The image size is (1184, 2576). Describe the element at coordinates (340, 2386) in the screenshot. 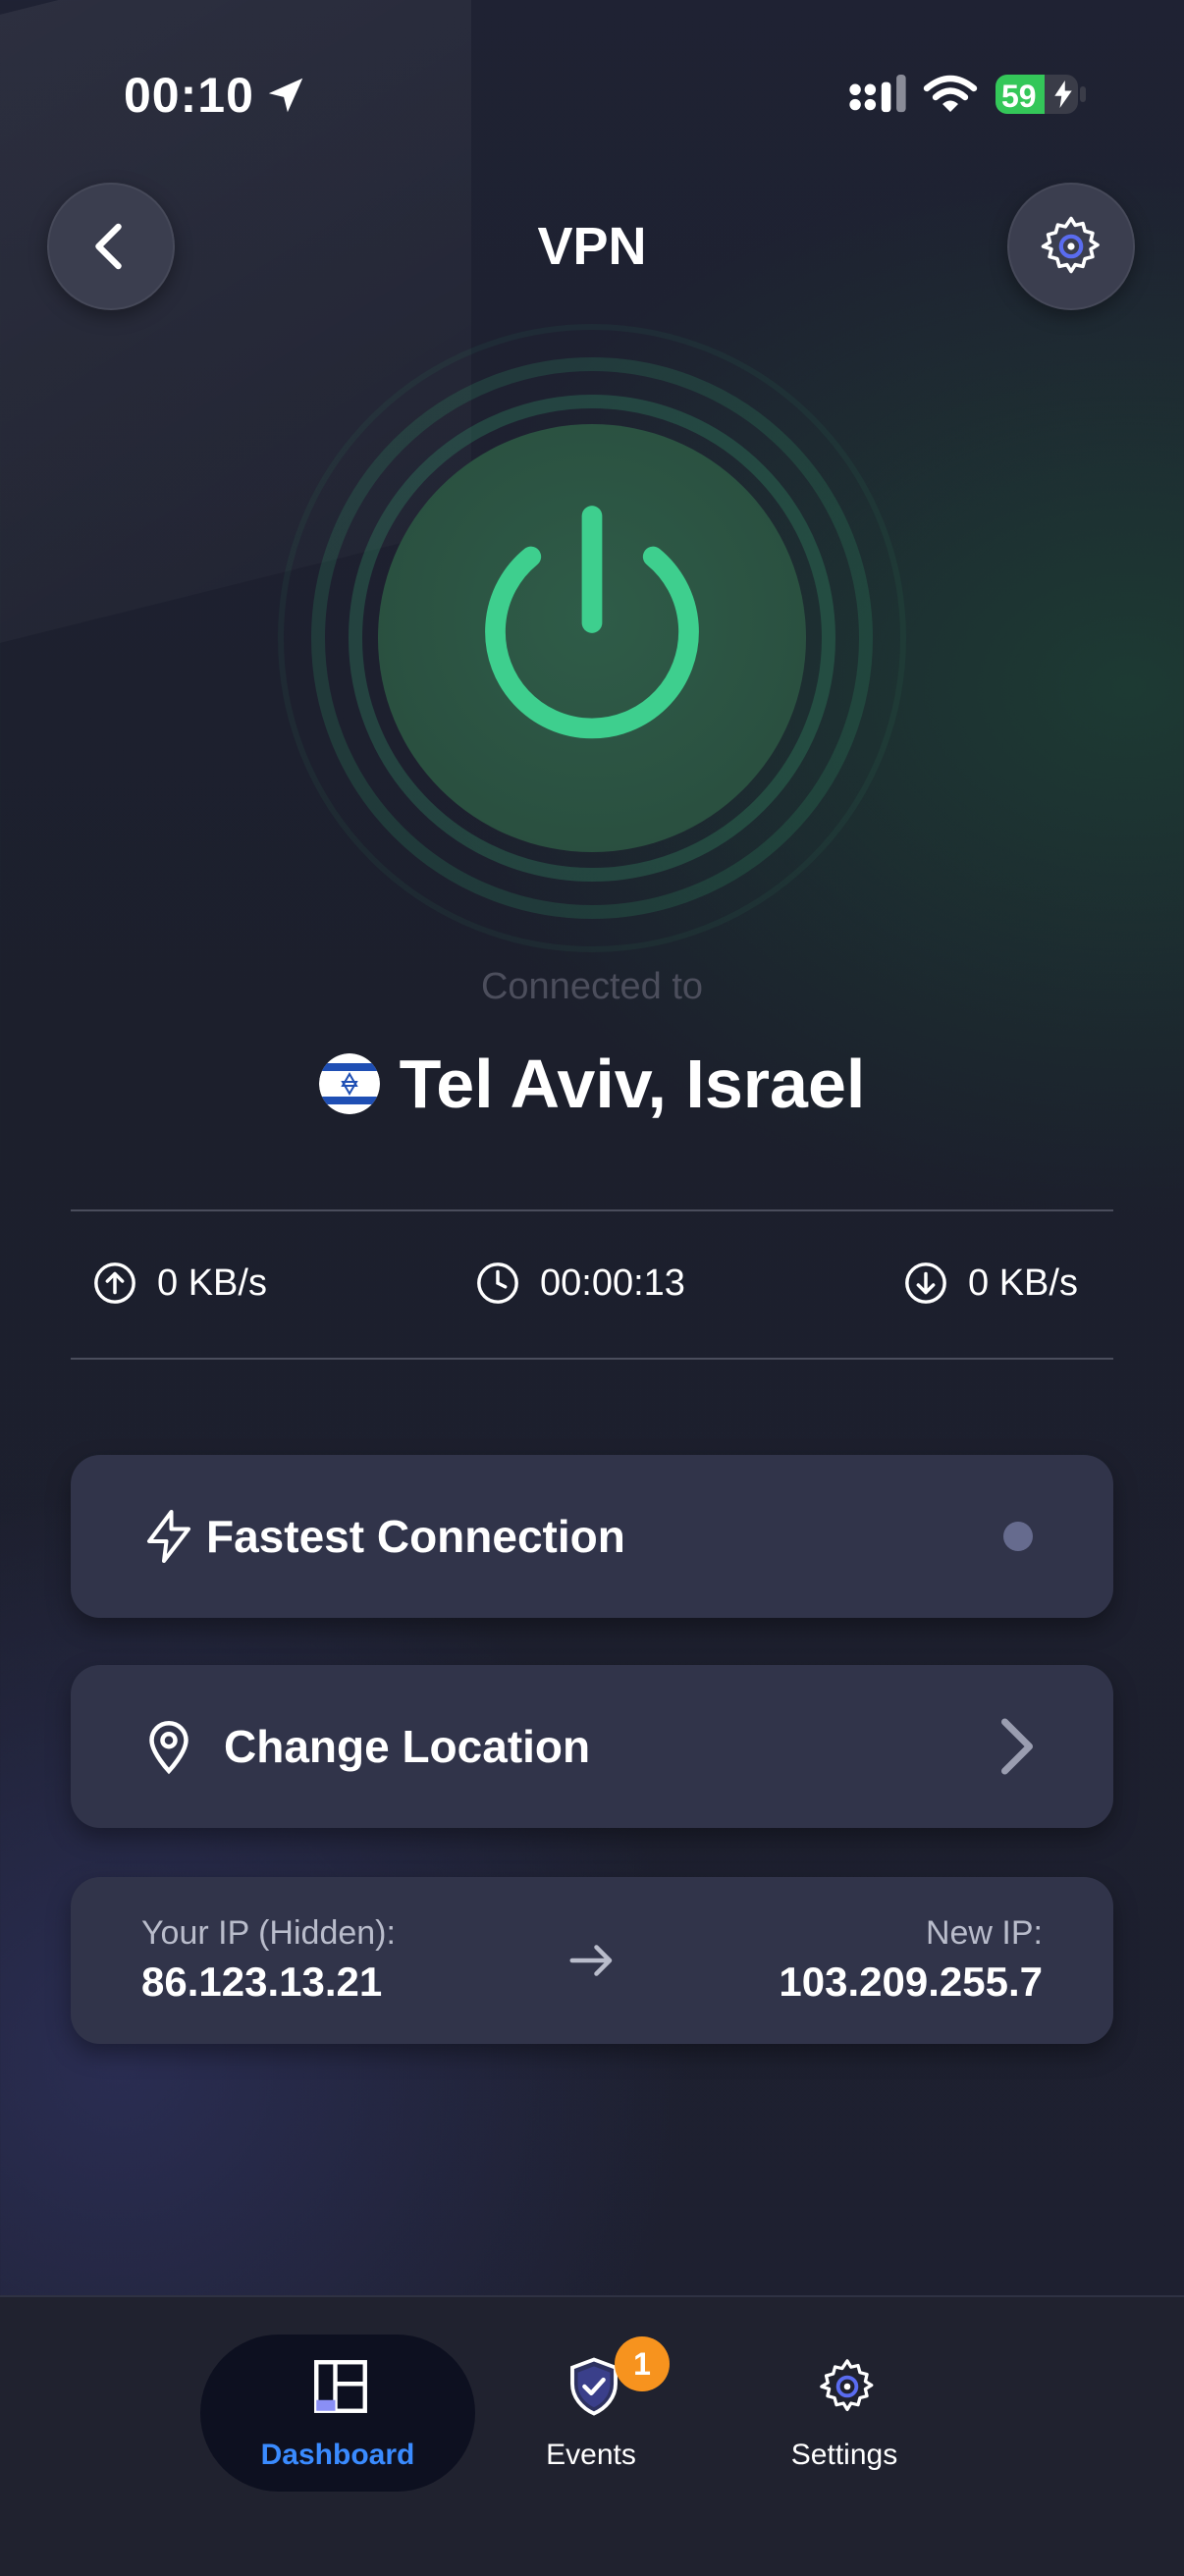

I see `dashboard-icon` at that location.